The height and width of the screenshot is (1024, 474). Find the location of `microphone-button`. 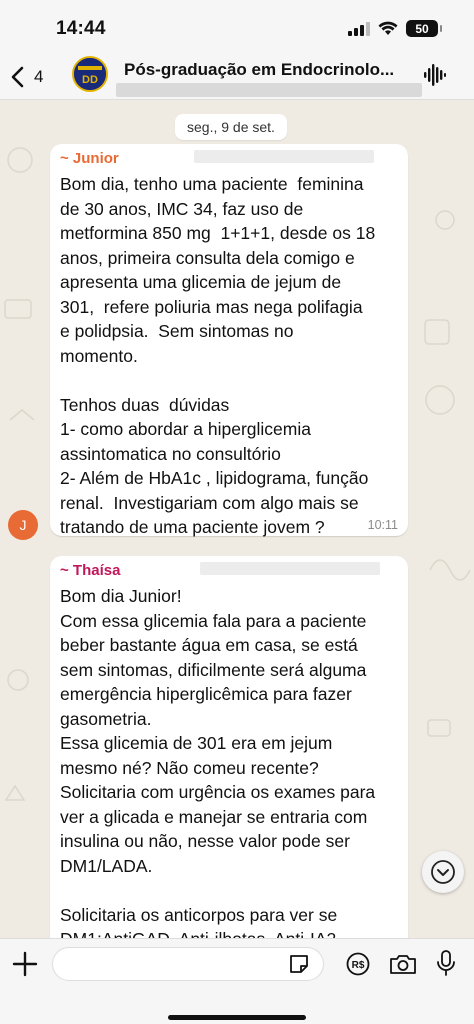

microphone-button is located at coordinates (446, 965).